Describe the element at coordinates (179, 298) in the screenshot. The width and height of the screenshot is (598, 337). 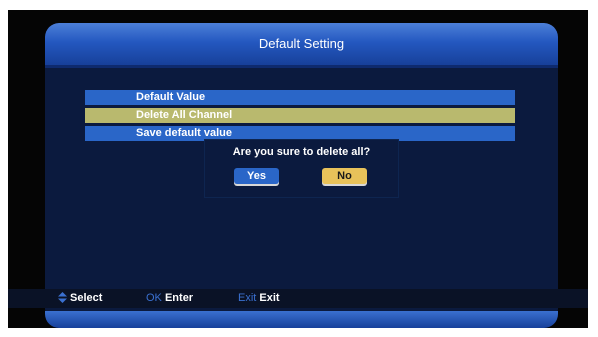
I see `hint-ok-label: Enter` at that location.